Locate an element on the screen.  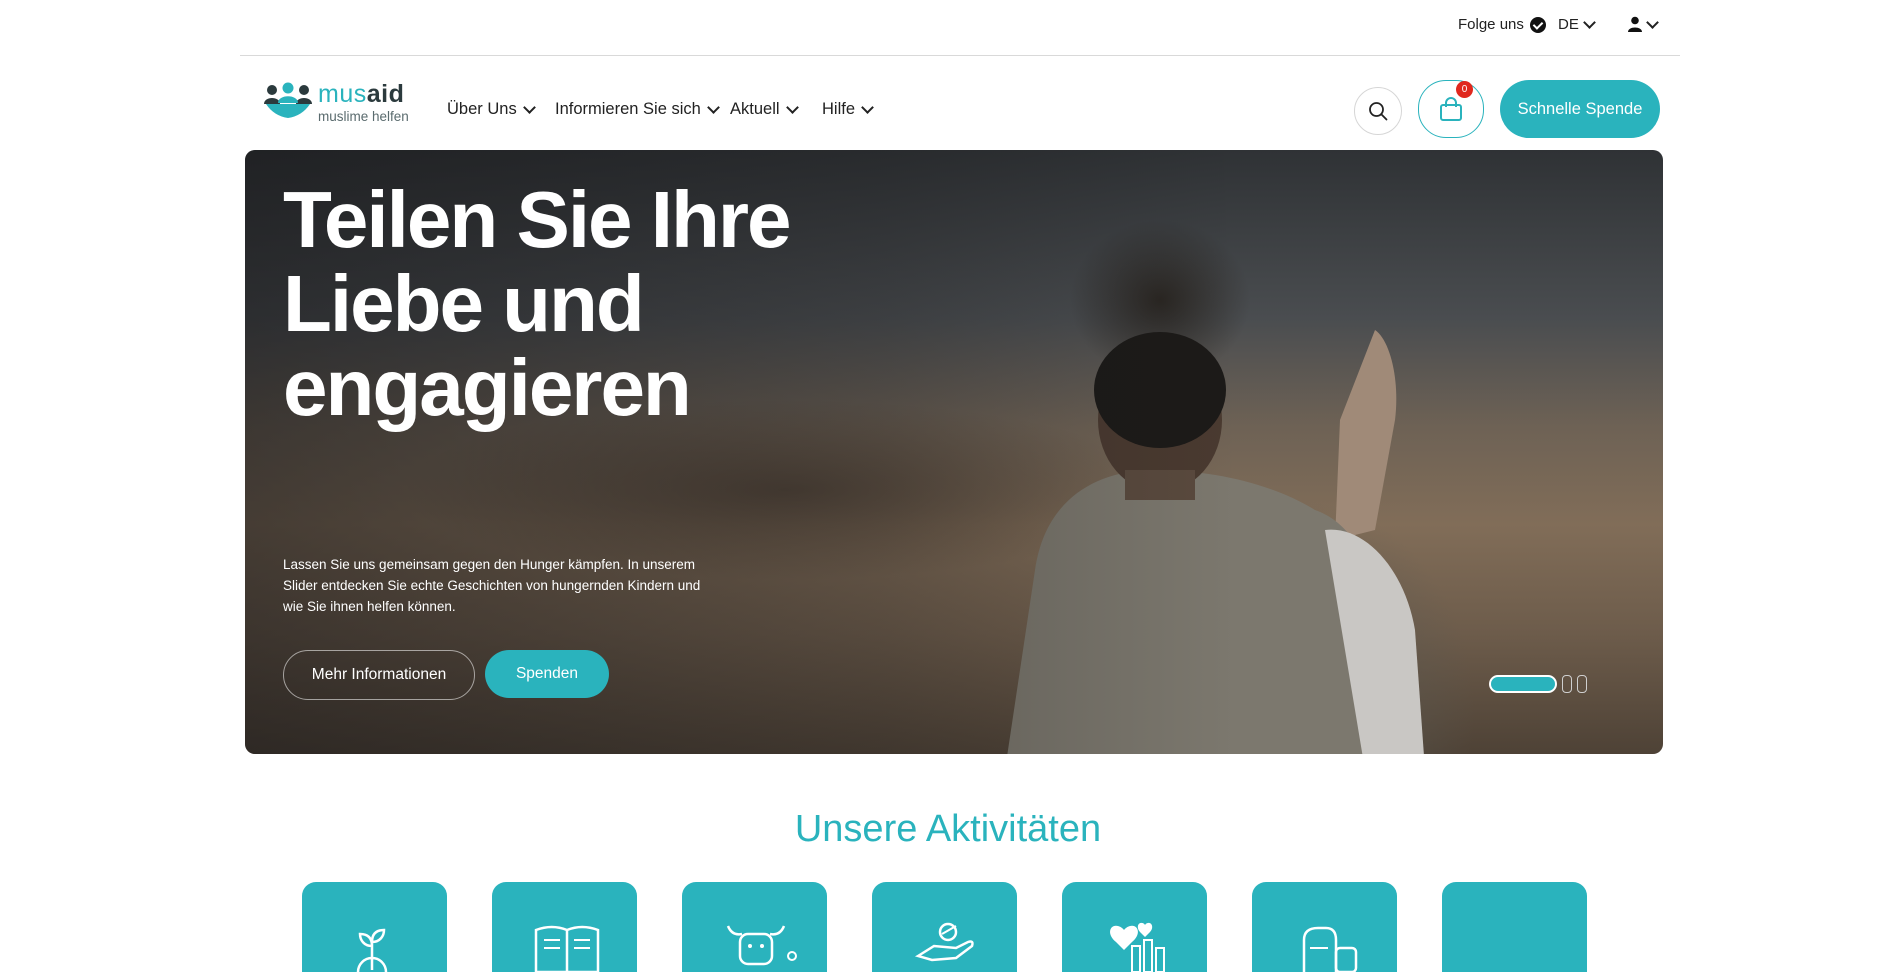
logo-people-icon is located at coordinates (288, 100).